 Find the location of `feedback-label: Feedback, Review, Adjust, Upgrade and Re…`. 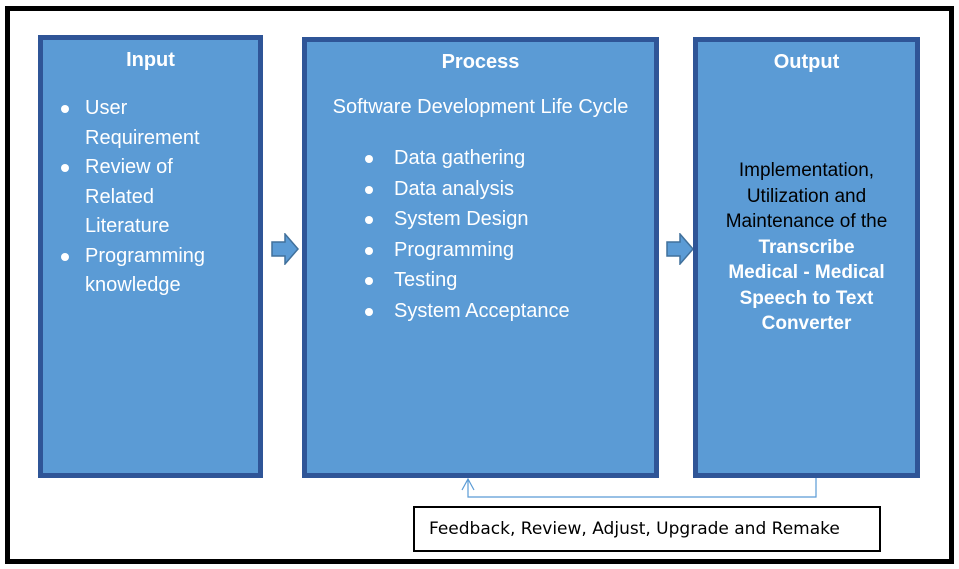

feedback-label: Feedback, Review, Adjust, Upgrade and Re… is located at coordinates (634, 529).